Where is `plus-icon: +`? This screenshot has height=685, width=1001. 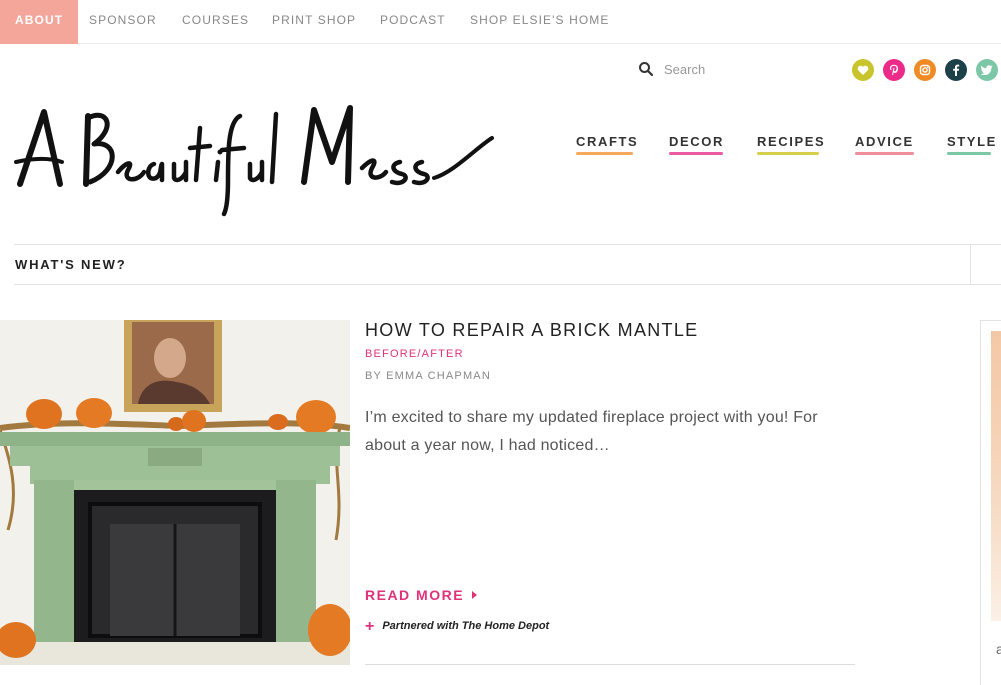 plus-icon: + is located at coordinates (370, 626).